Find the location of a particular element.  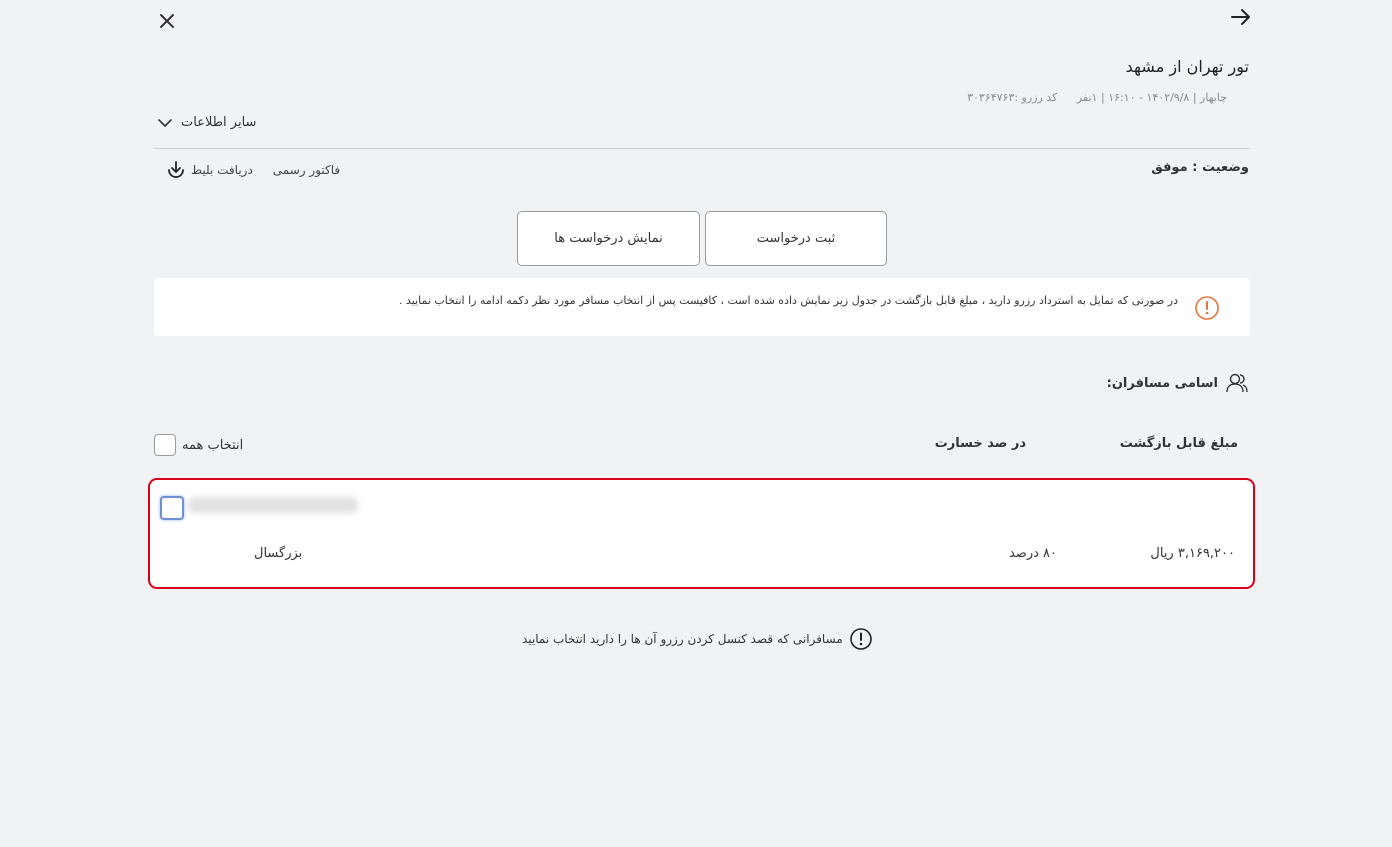

passenger-row: بزرگسال ۸۰ درصد ۳,۱۶۹,۲۰۰ ریال is located at coordinates (701, 533).